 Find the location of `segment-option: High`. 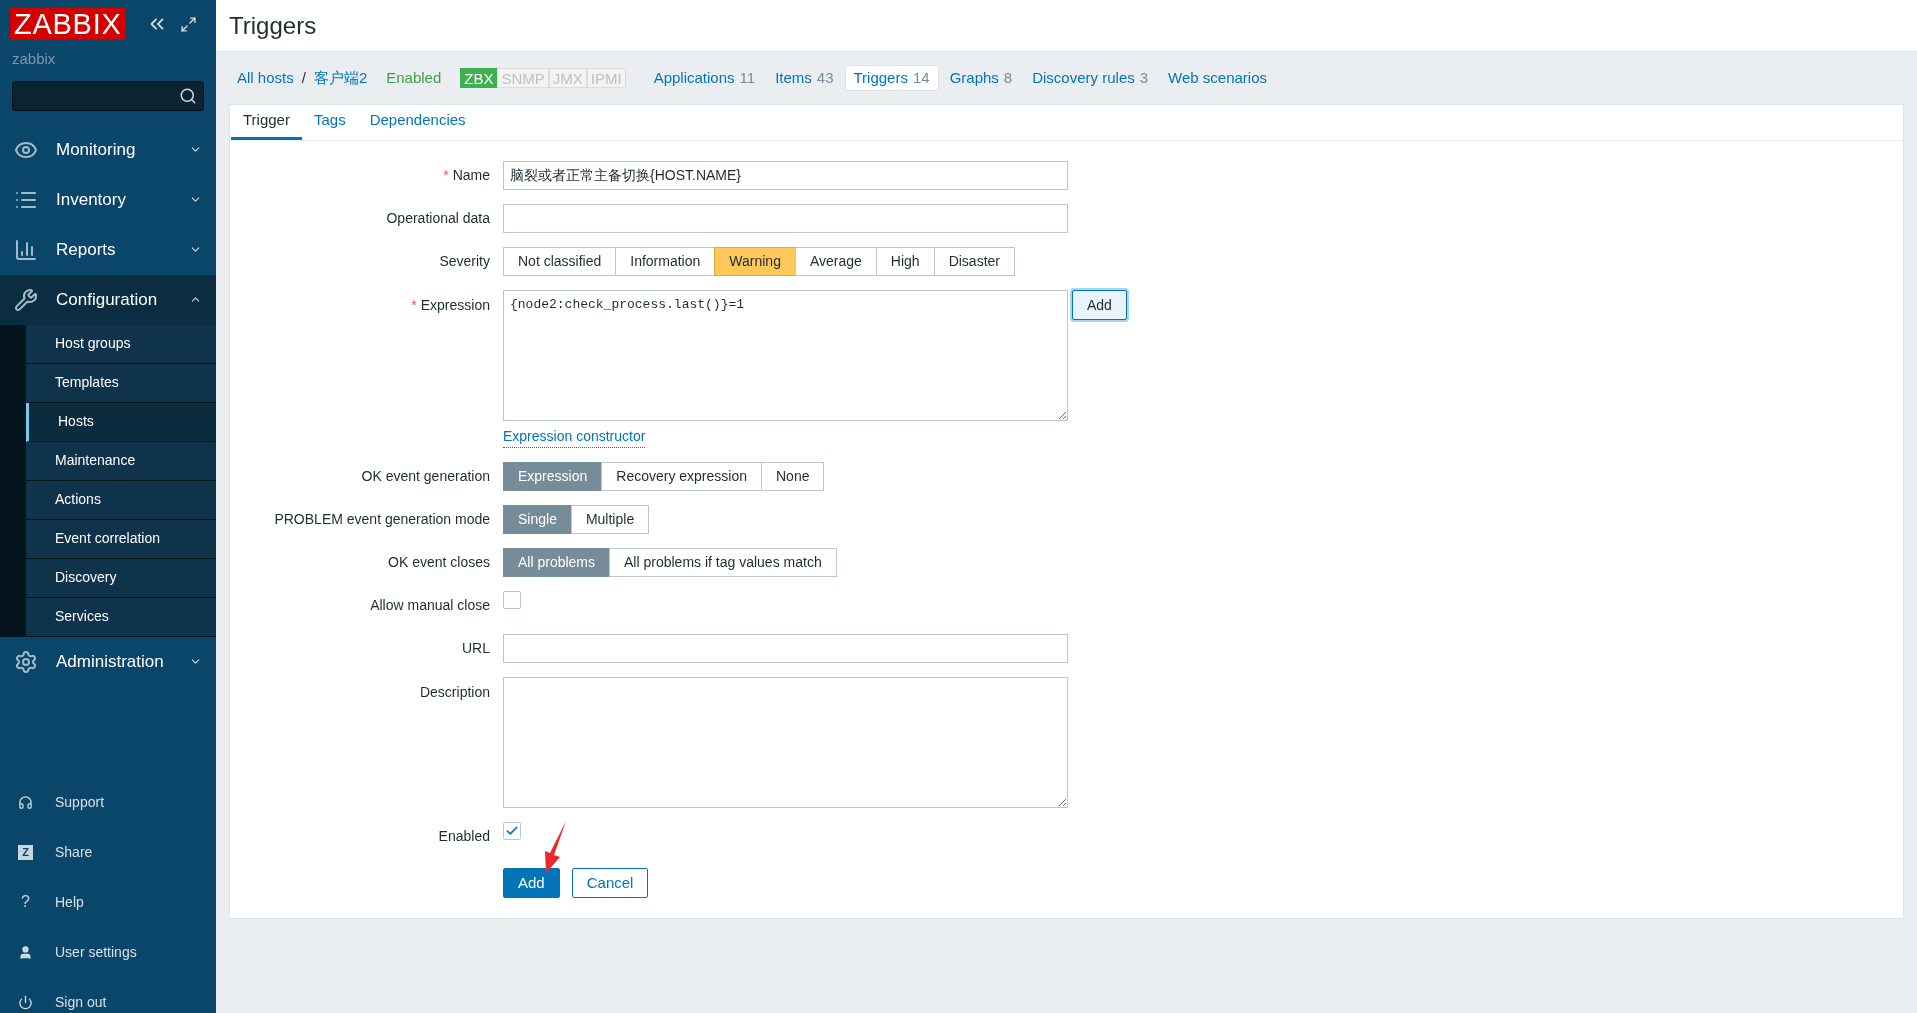

segment-option: High is located at coordinates (905, 261).